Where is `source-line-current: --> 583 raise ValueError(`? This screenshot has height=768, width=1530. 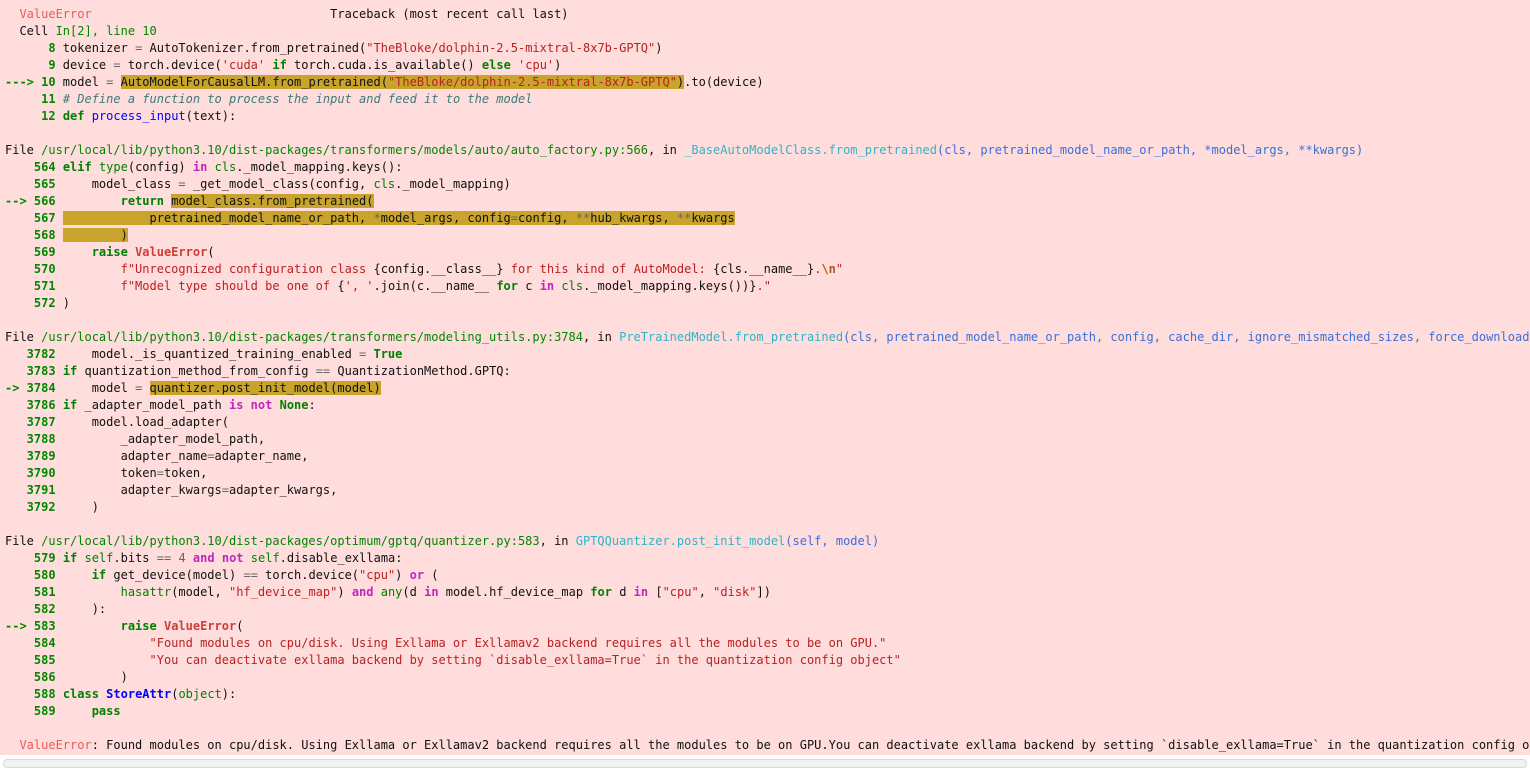
source-line-current: --> 583 raise ValueError( is located at coordinates (124, 626).